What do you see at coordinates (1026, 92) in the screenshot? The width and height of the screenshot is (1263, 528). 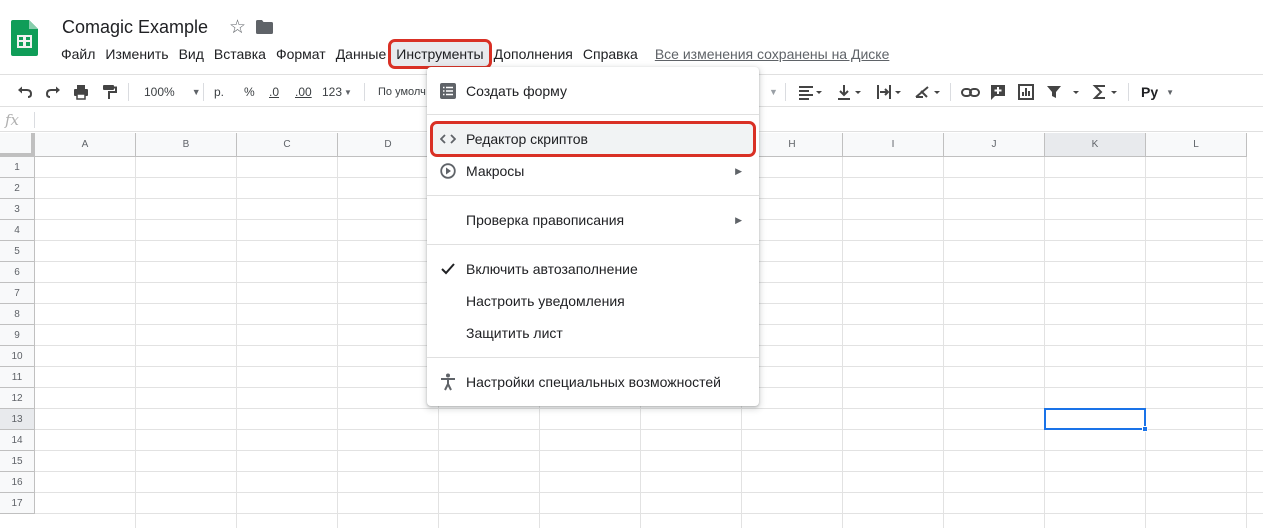 I see `insert-chart-icon` at bounding box center [1026, 92].